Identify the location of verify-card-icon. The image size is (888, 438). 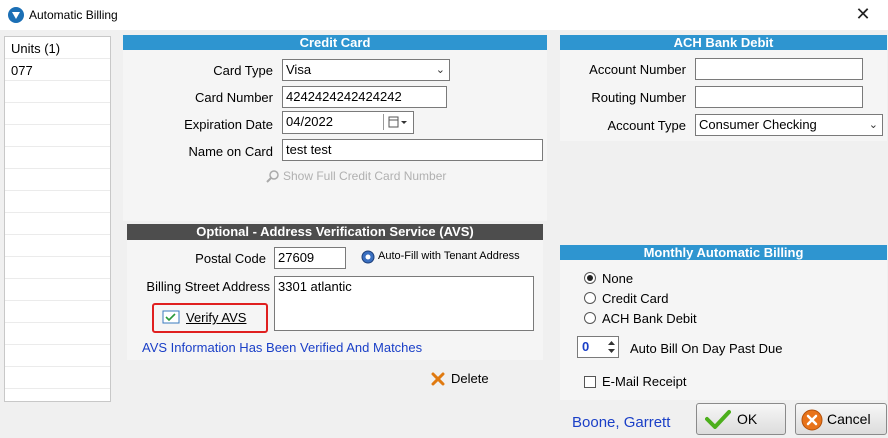
(171, 318).